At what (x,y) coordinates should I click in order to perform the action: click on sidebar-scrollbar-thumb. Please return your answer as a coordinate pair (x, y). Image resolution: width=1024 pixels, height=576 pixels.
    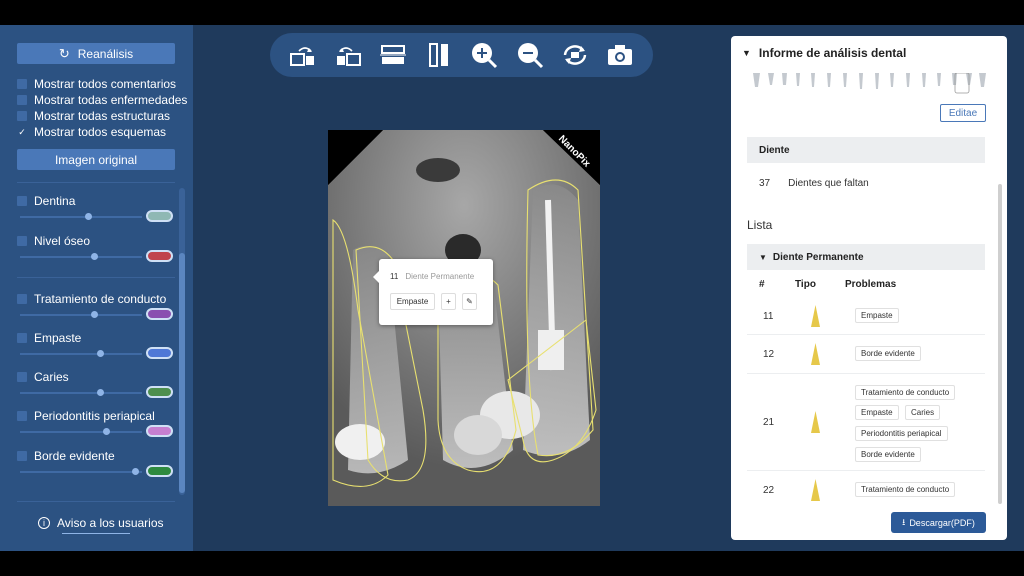
    Looking at the image, I should click on (182, 373).